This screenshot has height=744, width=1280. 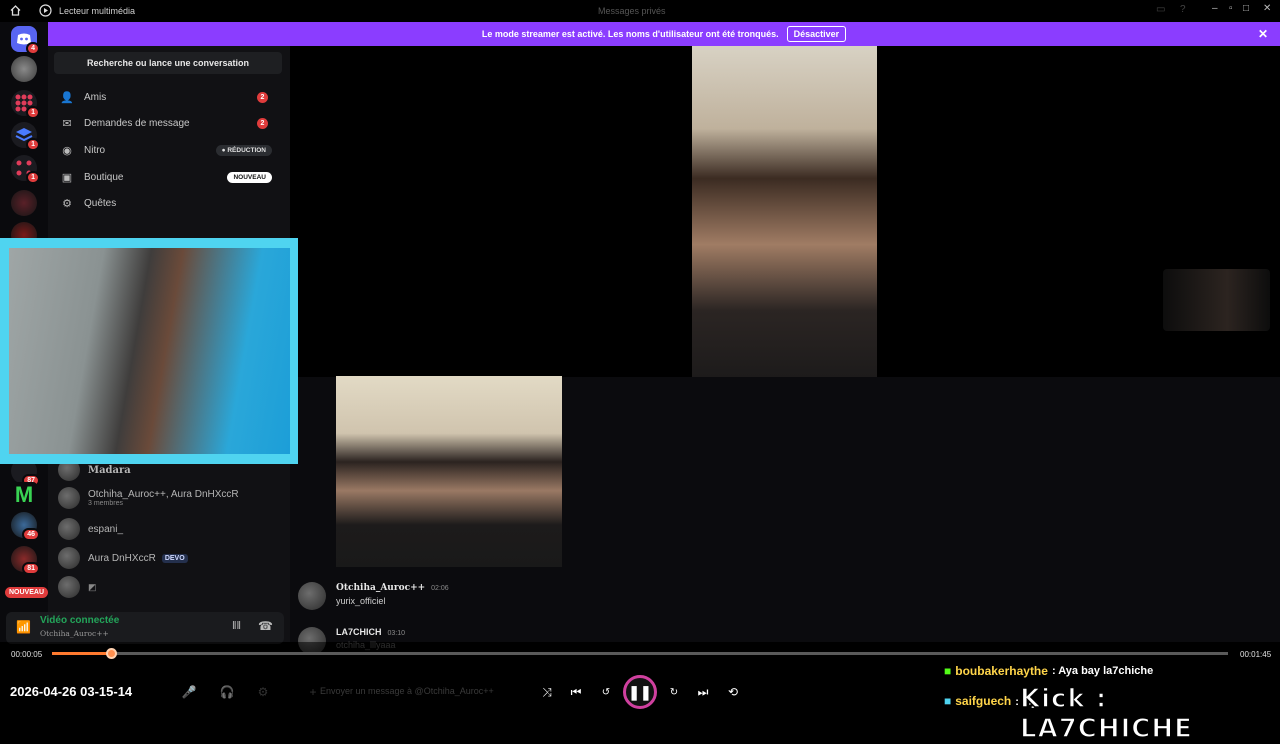 I want to click on seek-bar, so click(x=640, y=653).